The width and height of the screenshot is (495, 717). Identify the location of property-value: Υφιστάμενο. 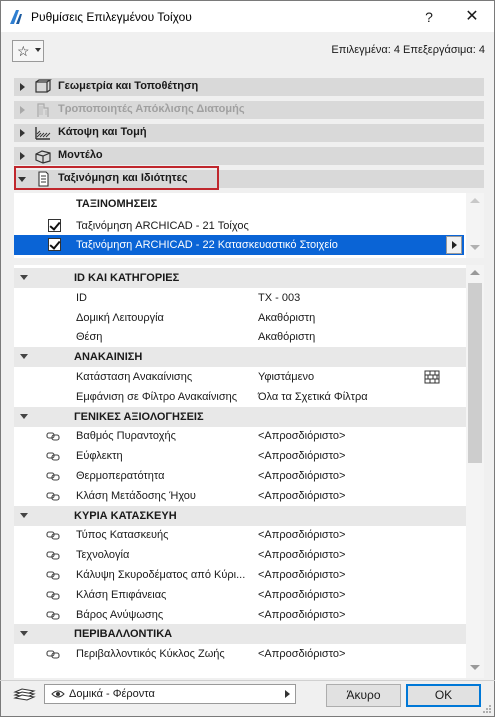
(286, 377).